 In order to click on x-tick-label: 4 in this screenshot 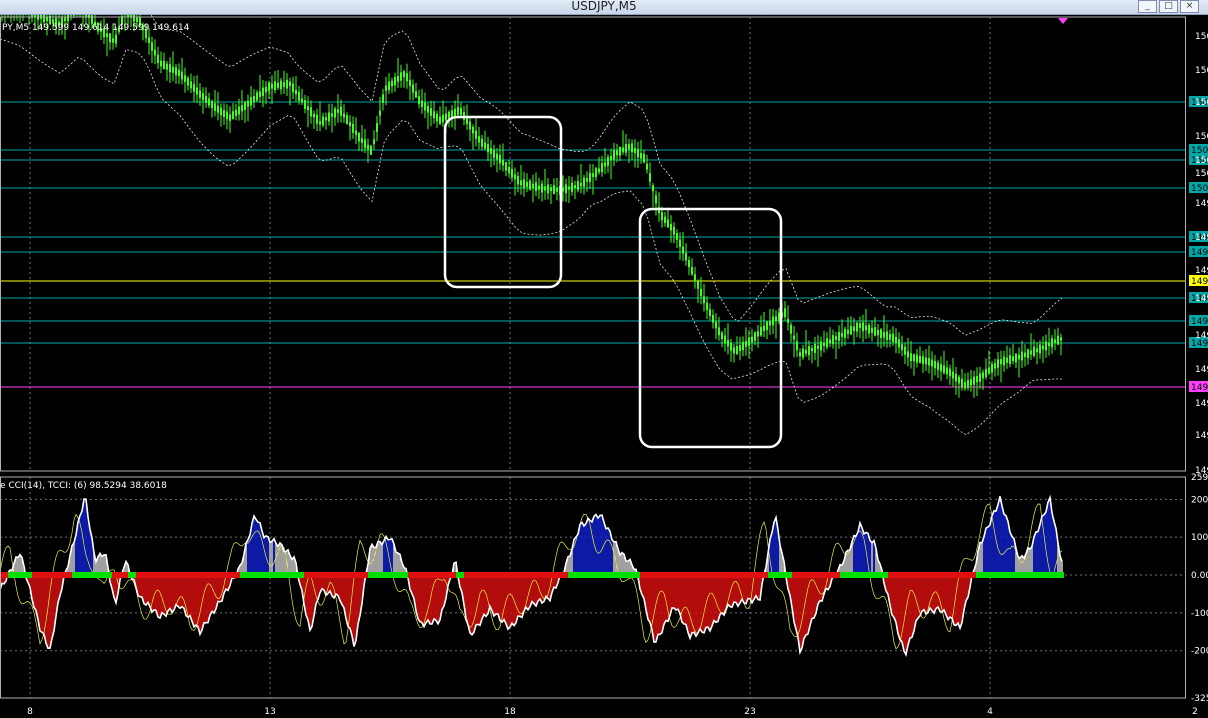, I will do `click(990, 712)`.